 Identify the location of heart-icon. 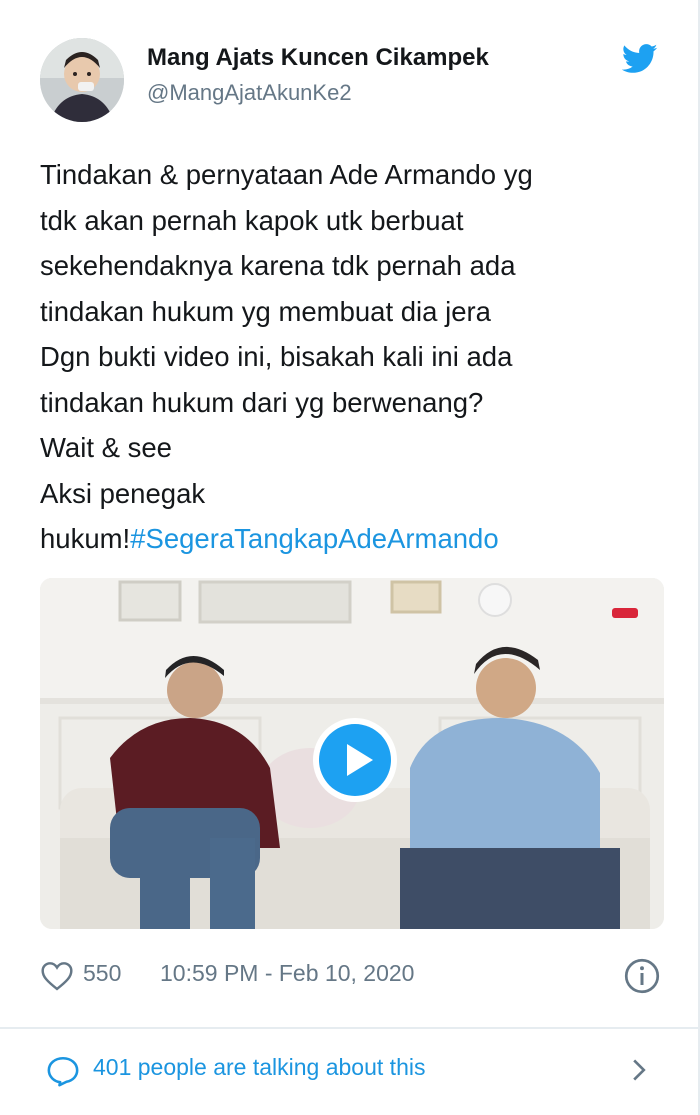
(57, 976).